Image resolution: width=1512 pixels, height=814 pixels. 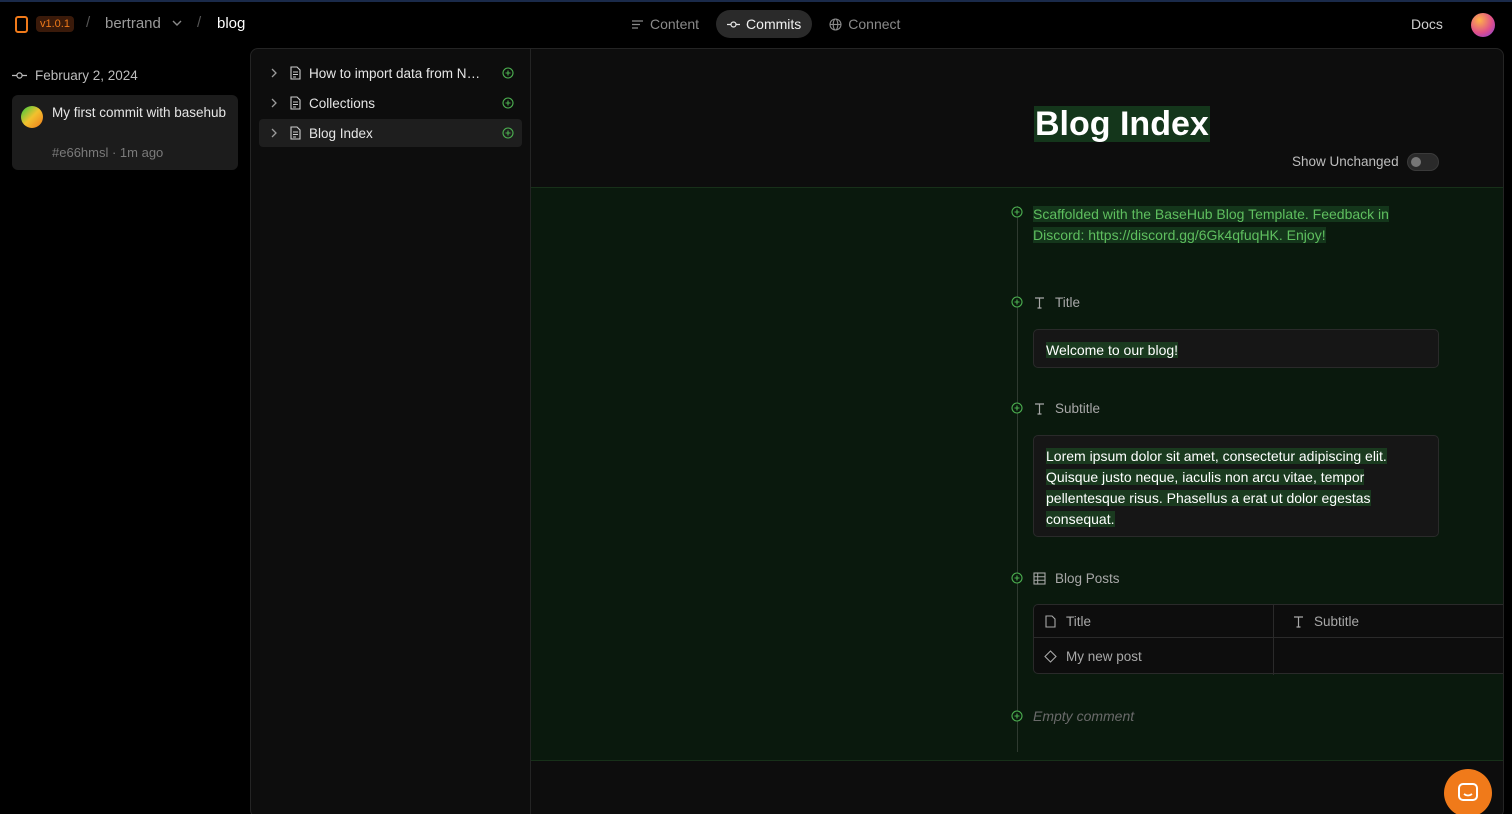 What do you see at coordinates (75, 75) in the screenshot?
I see `commit-date-group: February 2, 2024` at bounding box center [75, 75].